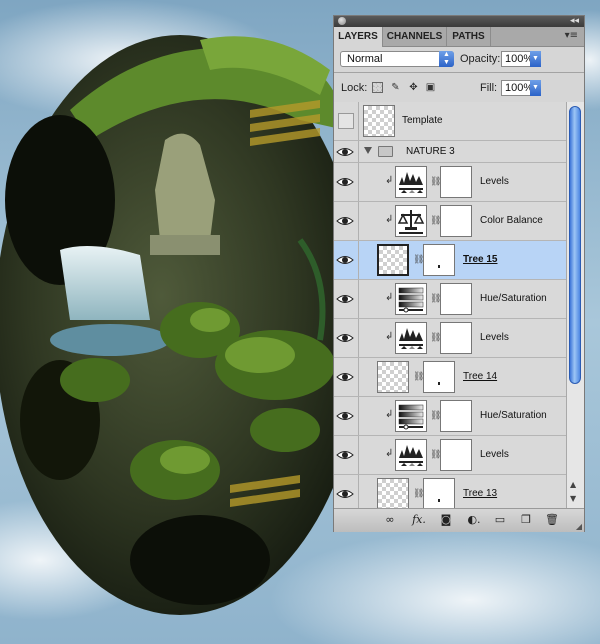 Image resolution: width=600 pixels, height=644 pixels. I want to click on lock-move-icon: ✥, so click(413, 87).